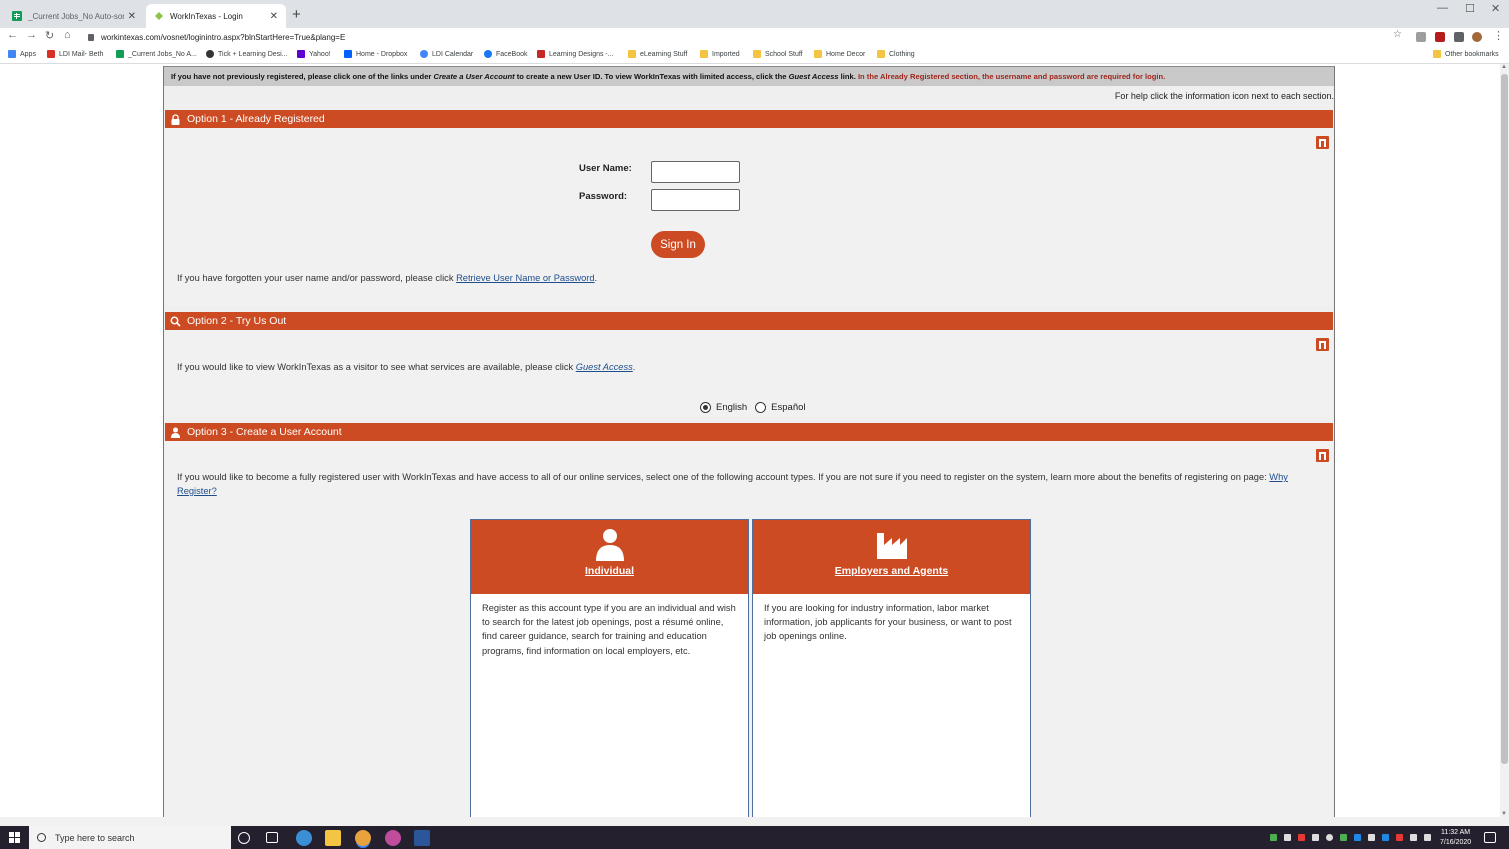 This screenshot has height=849, width=1509. What do you see at coordinates (1470, 8) in the screenshot?
I see `maximize-icon: ☐` at bounding box center [1470, 8].